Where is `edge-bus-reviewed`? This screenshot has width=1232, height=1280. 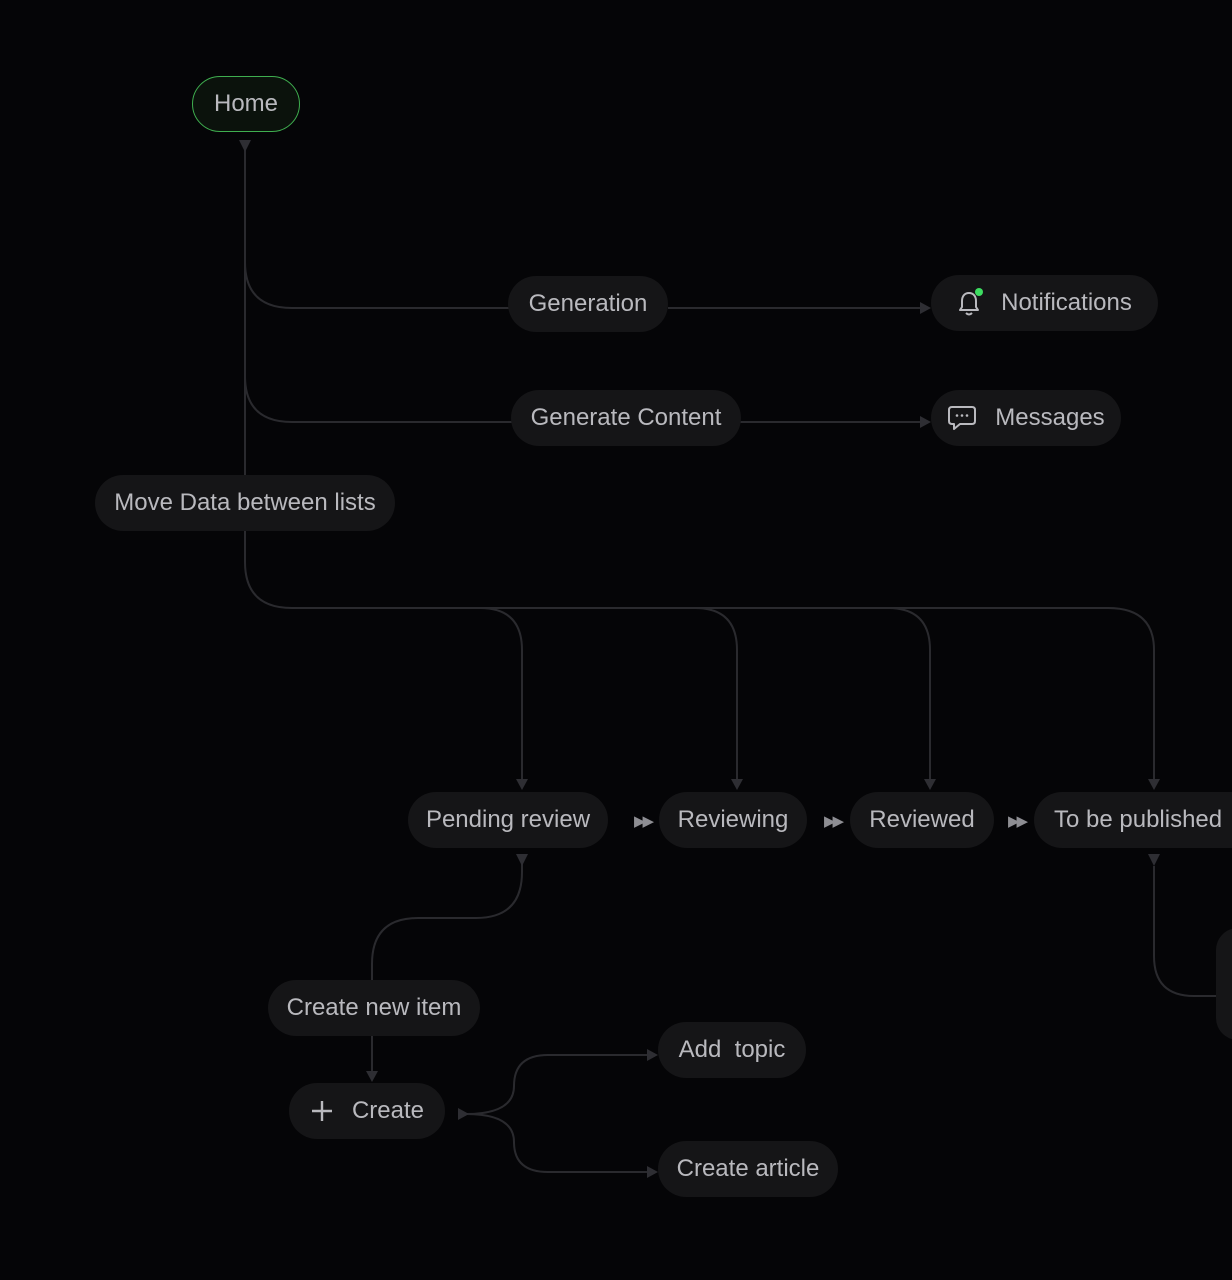
edge-bus-reviewed is located at coordinates (909, 693).